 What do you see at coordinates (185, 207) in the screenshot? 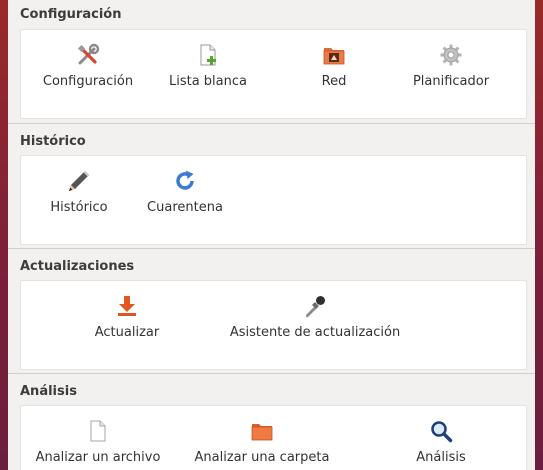
I see `cuarentena-label: Cuarentena` at bounding box center [185, 207].